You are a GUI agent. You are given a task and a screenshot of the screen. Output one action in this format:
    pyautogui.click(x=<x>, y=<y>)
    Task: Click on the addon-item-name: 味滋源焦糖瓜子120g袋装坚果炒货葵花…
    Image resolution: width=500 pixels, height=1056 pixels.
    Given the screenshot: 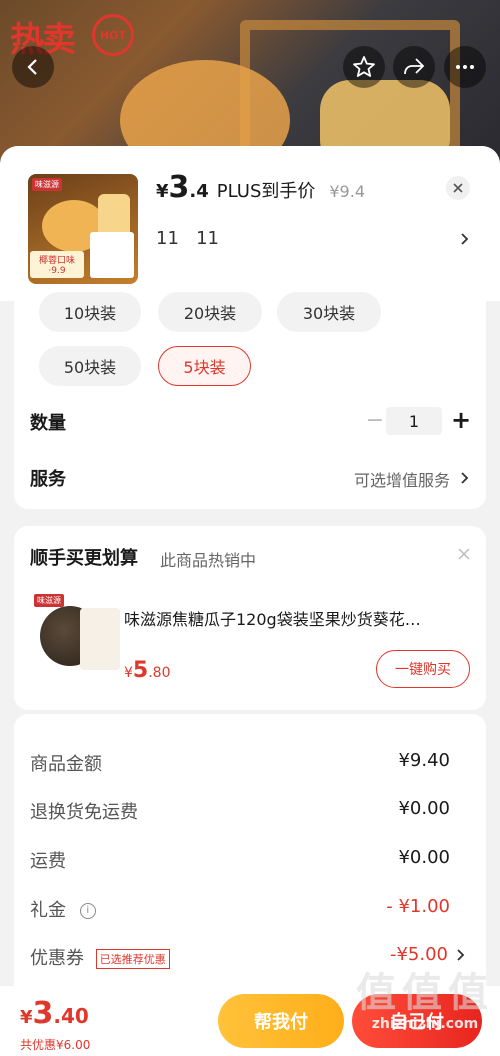 What is the action you would take?
    pyautogui.click(x=294, y=618)
    